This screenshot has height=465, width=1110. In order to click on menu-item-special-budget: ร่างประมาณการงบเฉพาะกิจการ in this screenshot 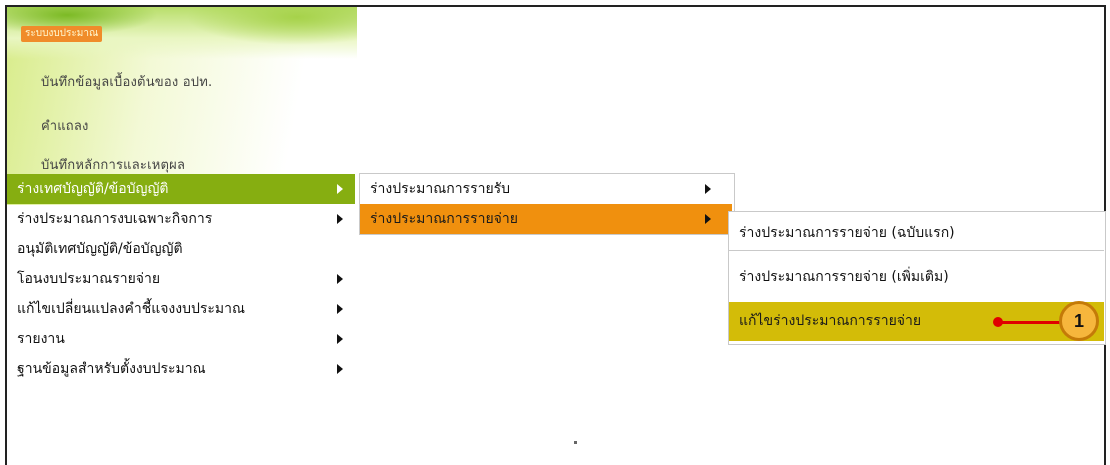, I will do `click(181, 219)`.